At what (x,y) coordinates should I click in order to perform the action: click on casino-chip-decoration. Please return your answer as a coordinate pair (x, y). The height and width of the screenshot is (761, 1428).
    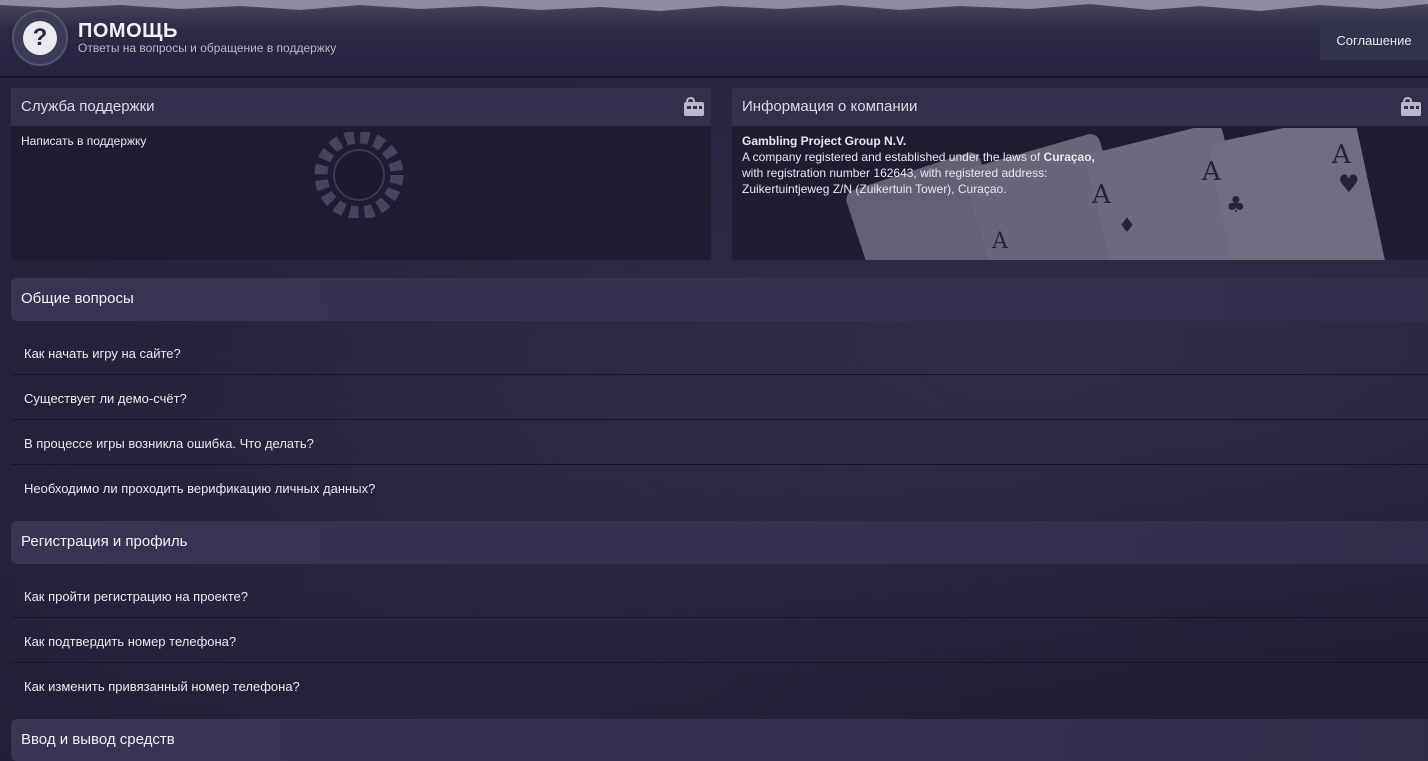
    Looking at the image, I should click on (359, 175).